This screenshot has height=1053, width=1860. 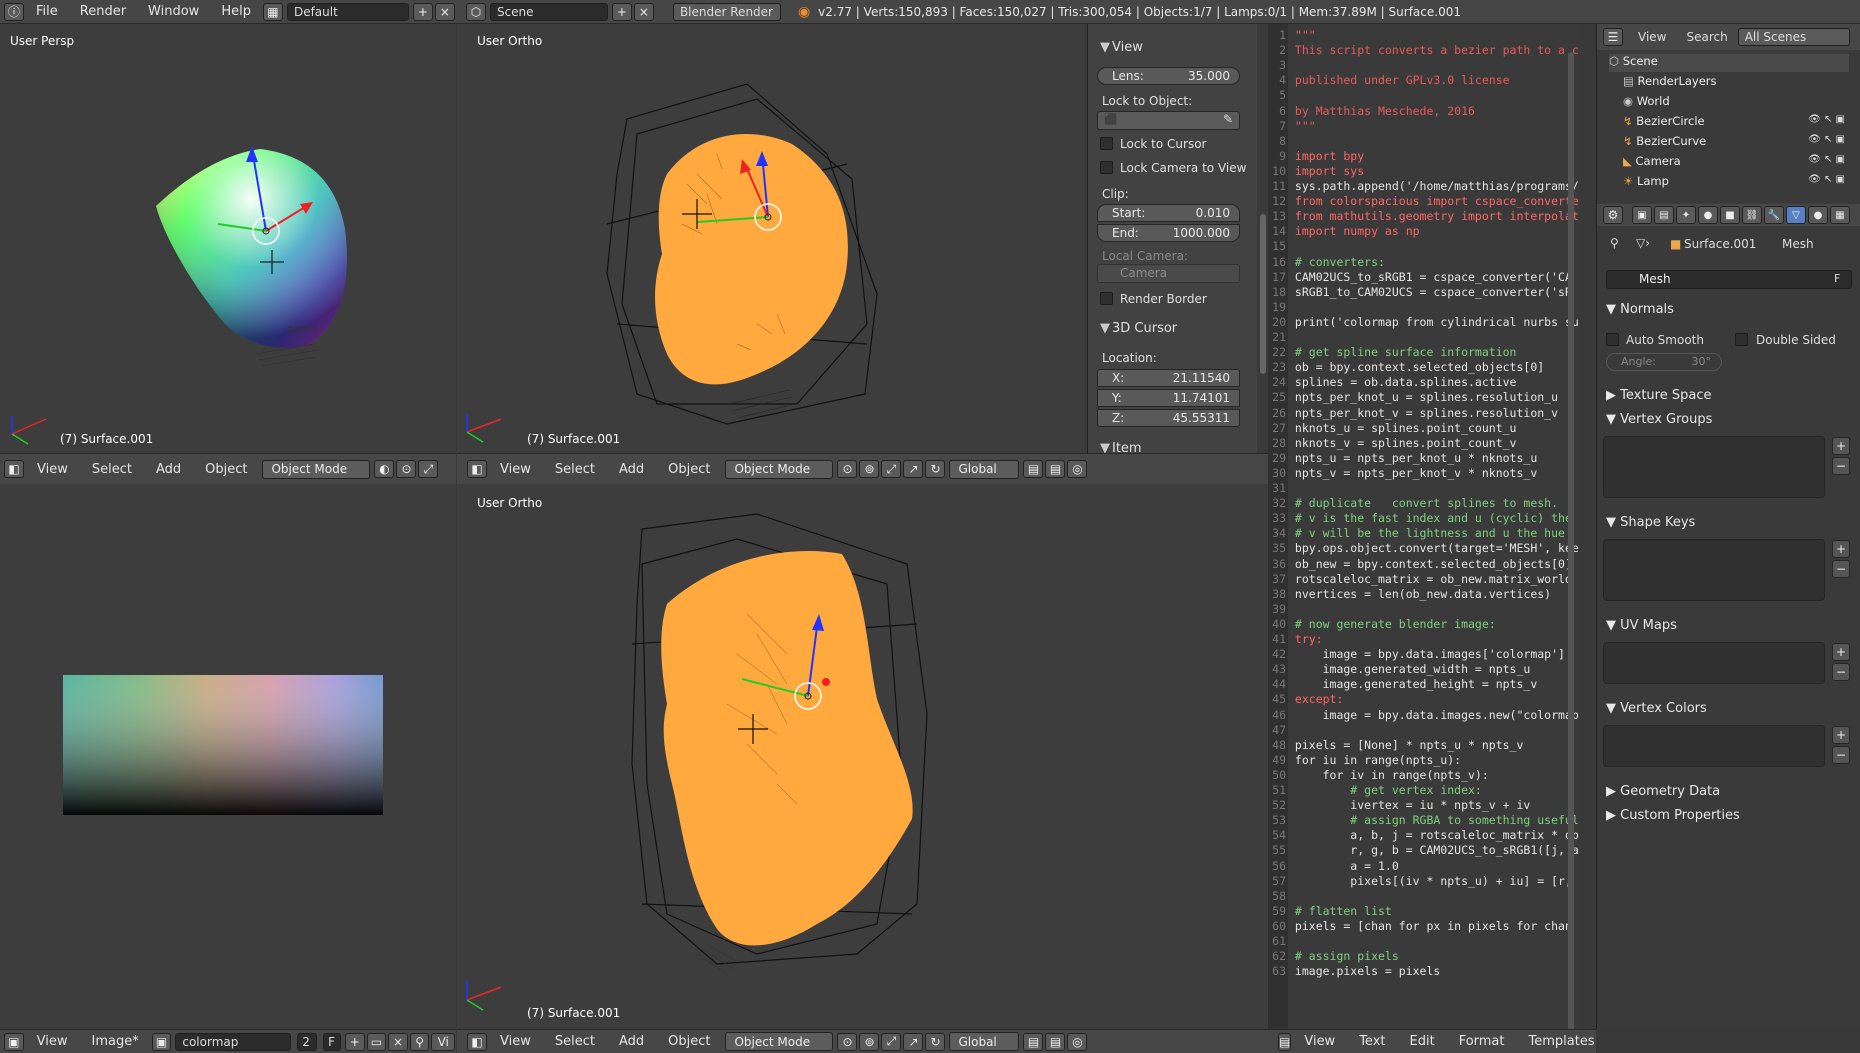 What do you see at coordinates (1793, 37) in the screenshot?
I see `display-mode-select: All Scenes` at bounding box center [1793, 37].